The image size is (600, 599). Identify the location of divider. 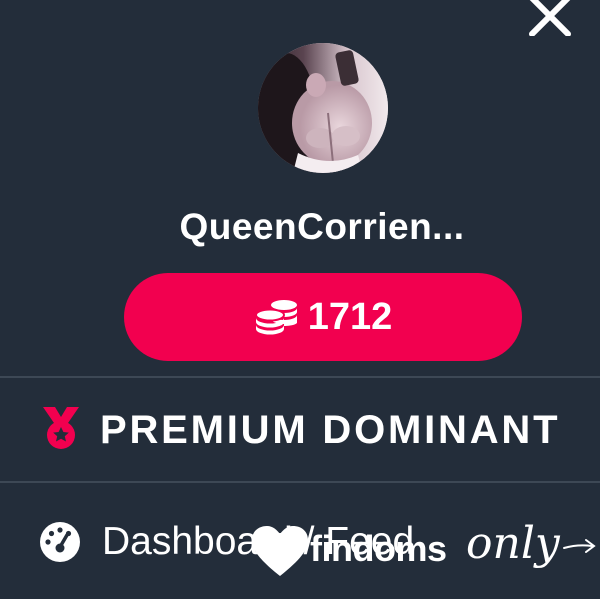
(300, 482).